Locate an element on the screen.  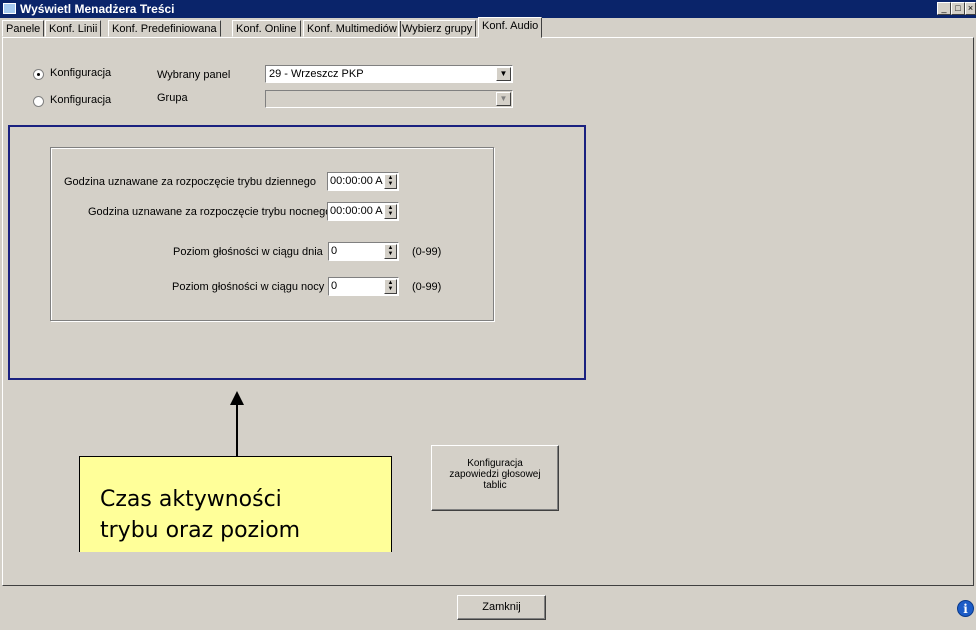
day-volume-value: 0 is located at coordinates (334, 251).